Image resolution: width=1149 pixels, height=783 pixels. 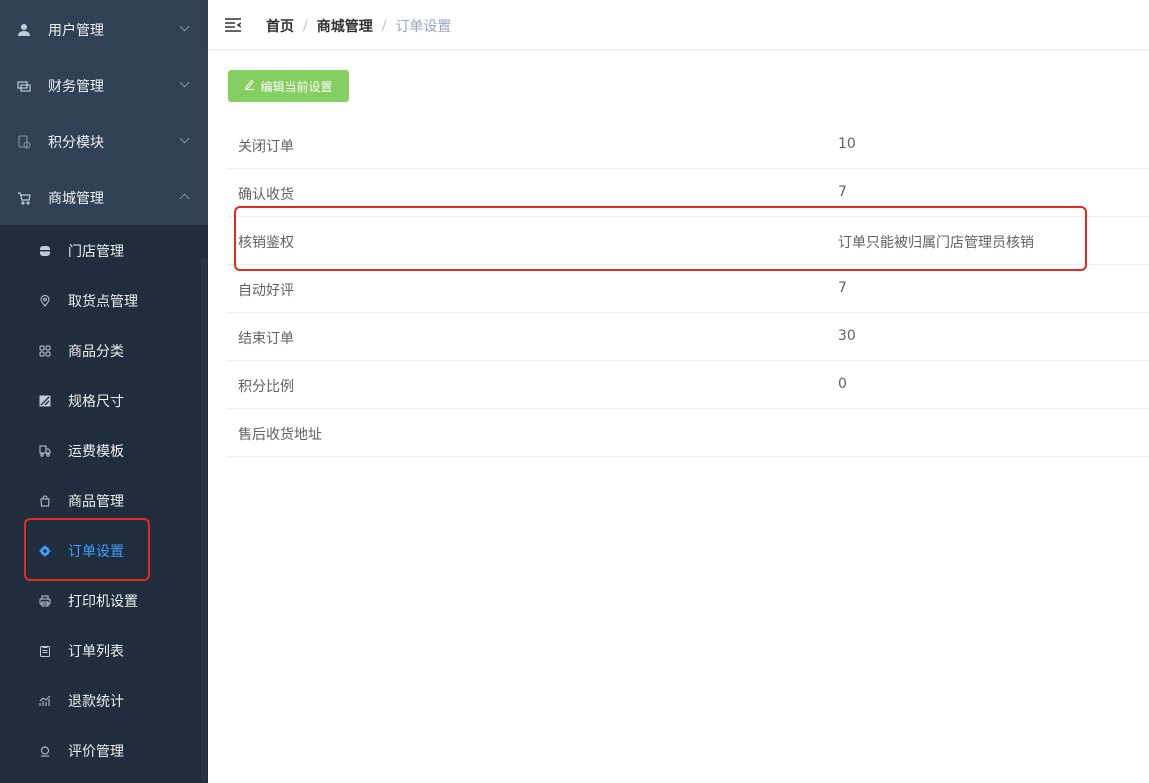 What do you see at coordinates (249, 86) in the screenshot?
I see `edit-icon` at bounding box center [249, 86].